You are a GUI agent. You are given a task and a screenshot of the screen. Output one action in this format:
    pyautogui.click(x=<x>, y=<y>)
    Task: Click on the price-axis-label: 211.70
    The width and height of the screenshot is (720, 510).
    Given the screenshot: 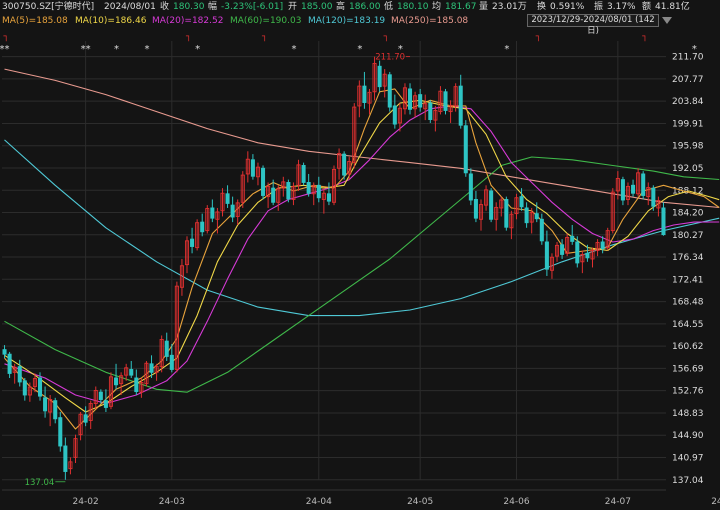 What is the action you would take?
    pyautogui.click(x=688, y=58)
    